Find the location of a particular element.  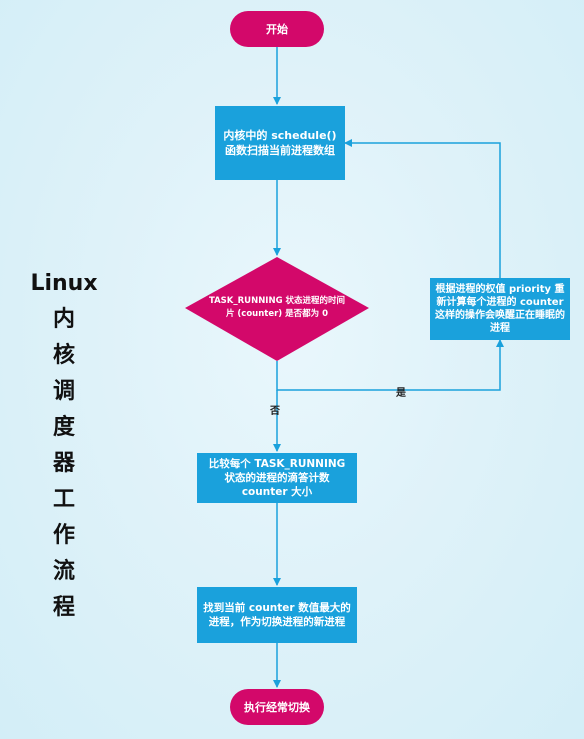

find-node: 找到当前 counter 数值最大的进程，作为切换进程的新进程 is located at coordinates (277, 615).